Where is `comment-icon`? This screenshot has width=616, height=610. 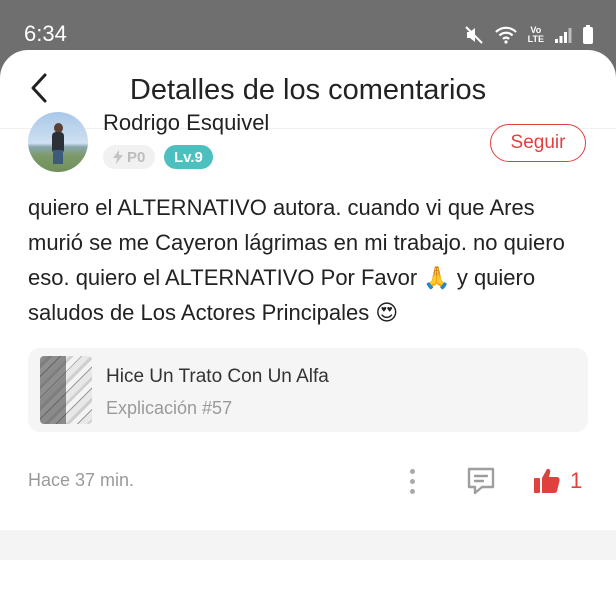 comment-icon is located at coordinates (481, 481).